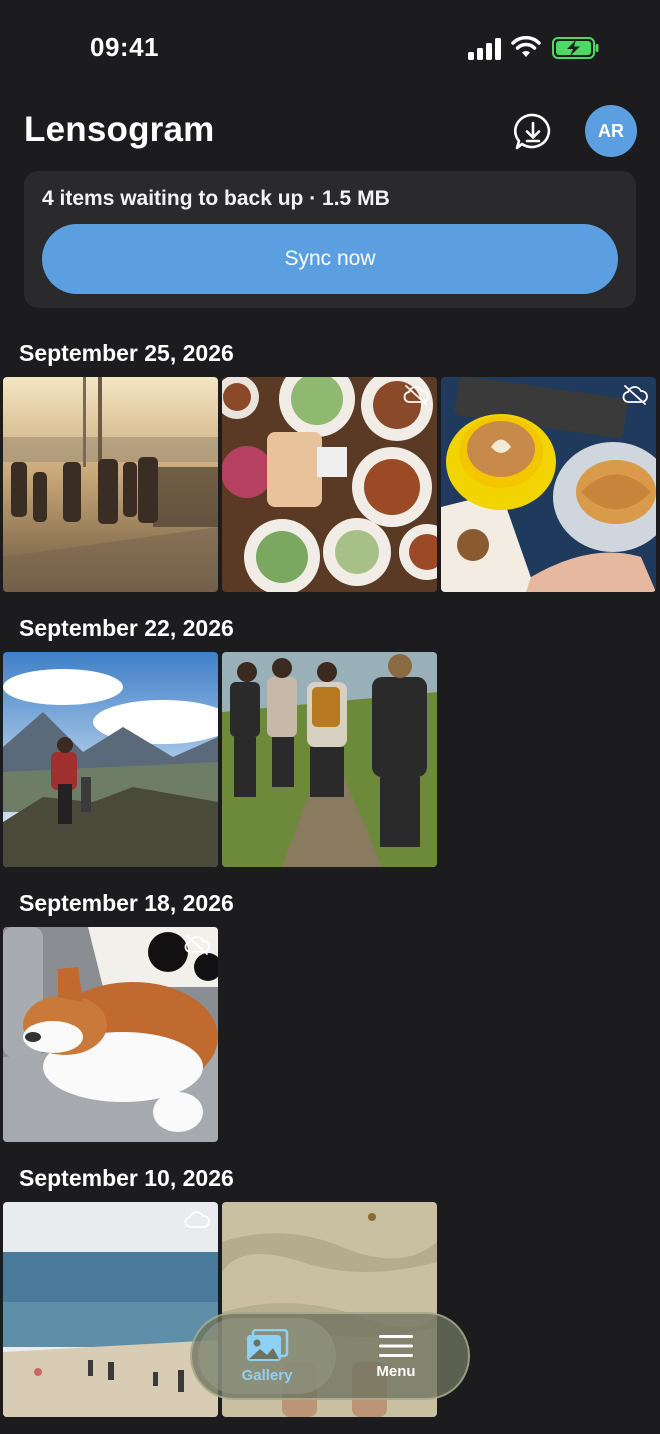 The height and width of the screenshot is (1434, 660). Describe the element at coordinates (124, 47) in the screenshot. I see `status-time: 09:41` at that location.